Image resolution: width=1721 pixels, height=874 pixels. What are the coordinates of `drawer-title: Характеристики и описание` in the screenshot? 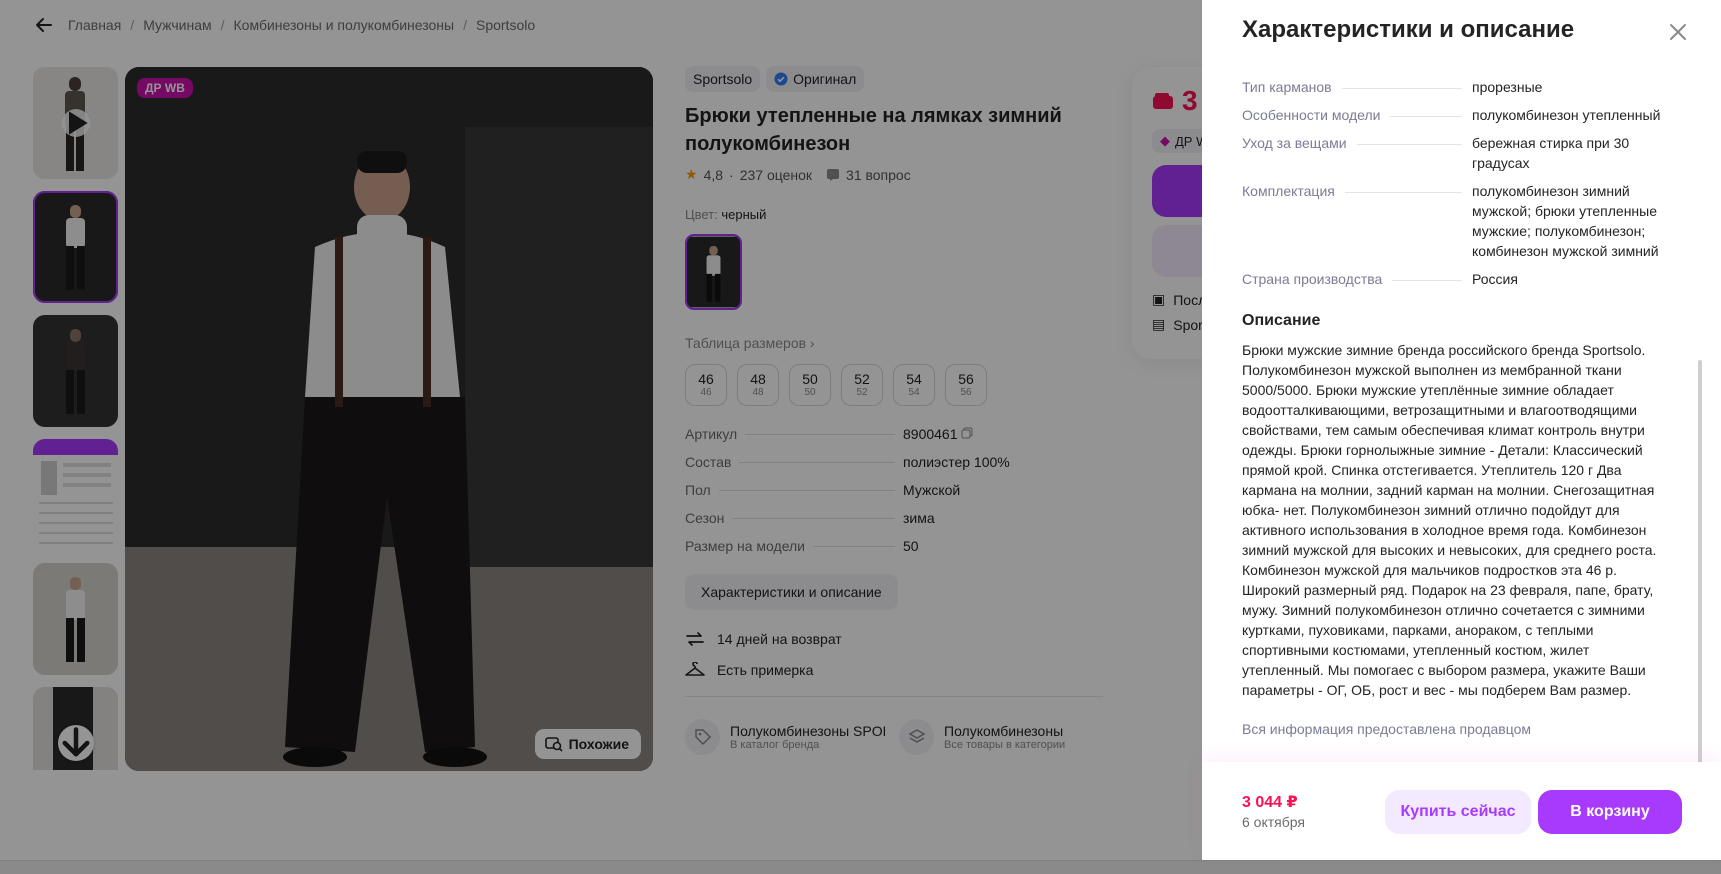 It's located at (1408, 29).